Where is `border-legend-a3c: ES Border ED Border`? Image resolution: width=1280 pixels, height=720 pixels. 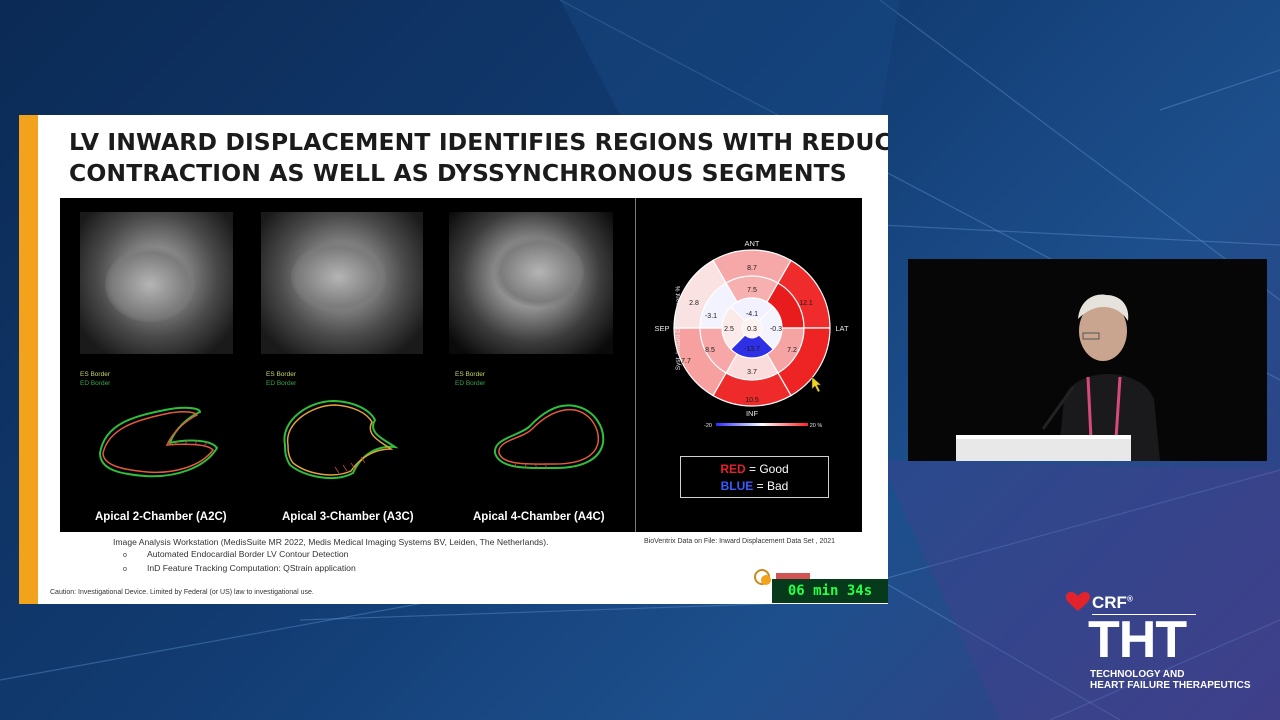 border-legend-a3c: ES Border ED Border is located at coordinates (281, 379).